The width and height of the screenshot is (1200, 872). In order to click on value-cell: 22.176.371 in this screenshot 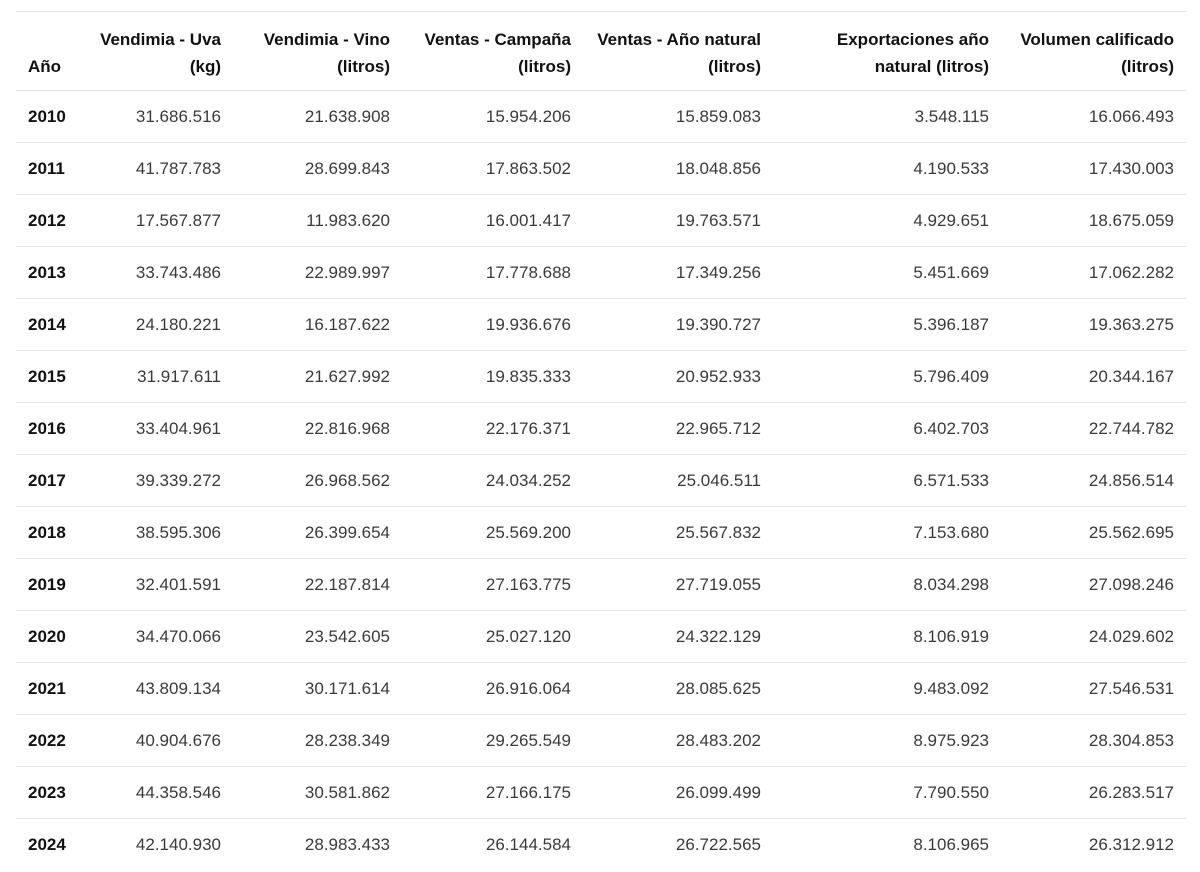, I will do `click(528, 428)`.